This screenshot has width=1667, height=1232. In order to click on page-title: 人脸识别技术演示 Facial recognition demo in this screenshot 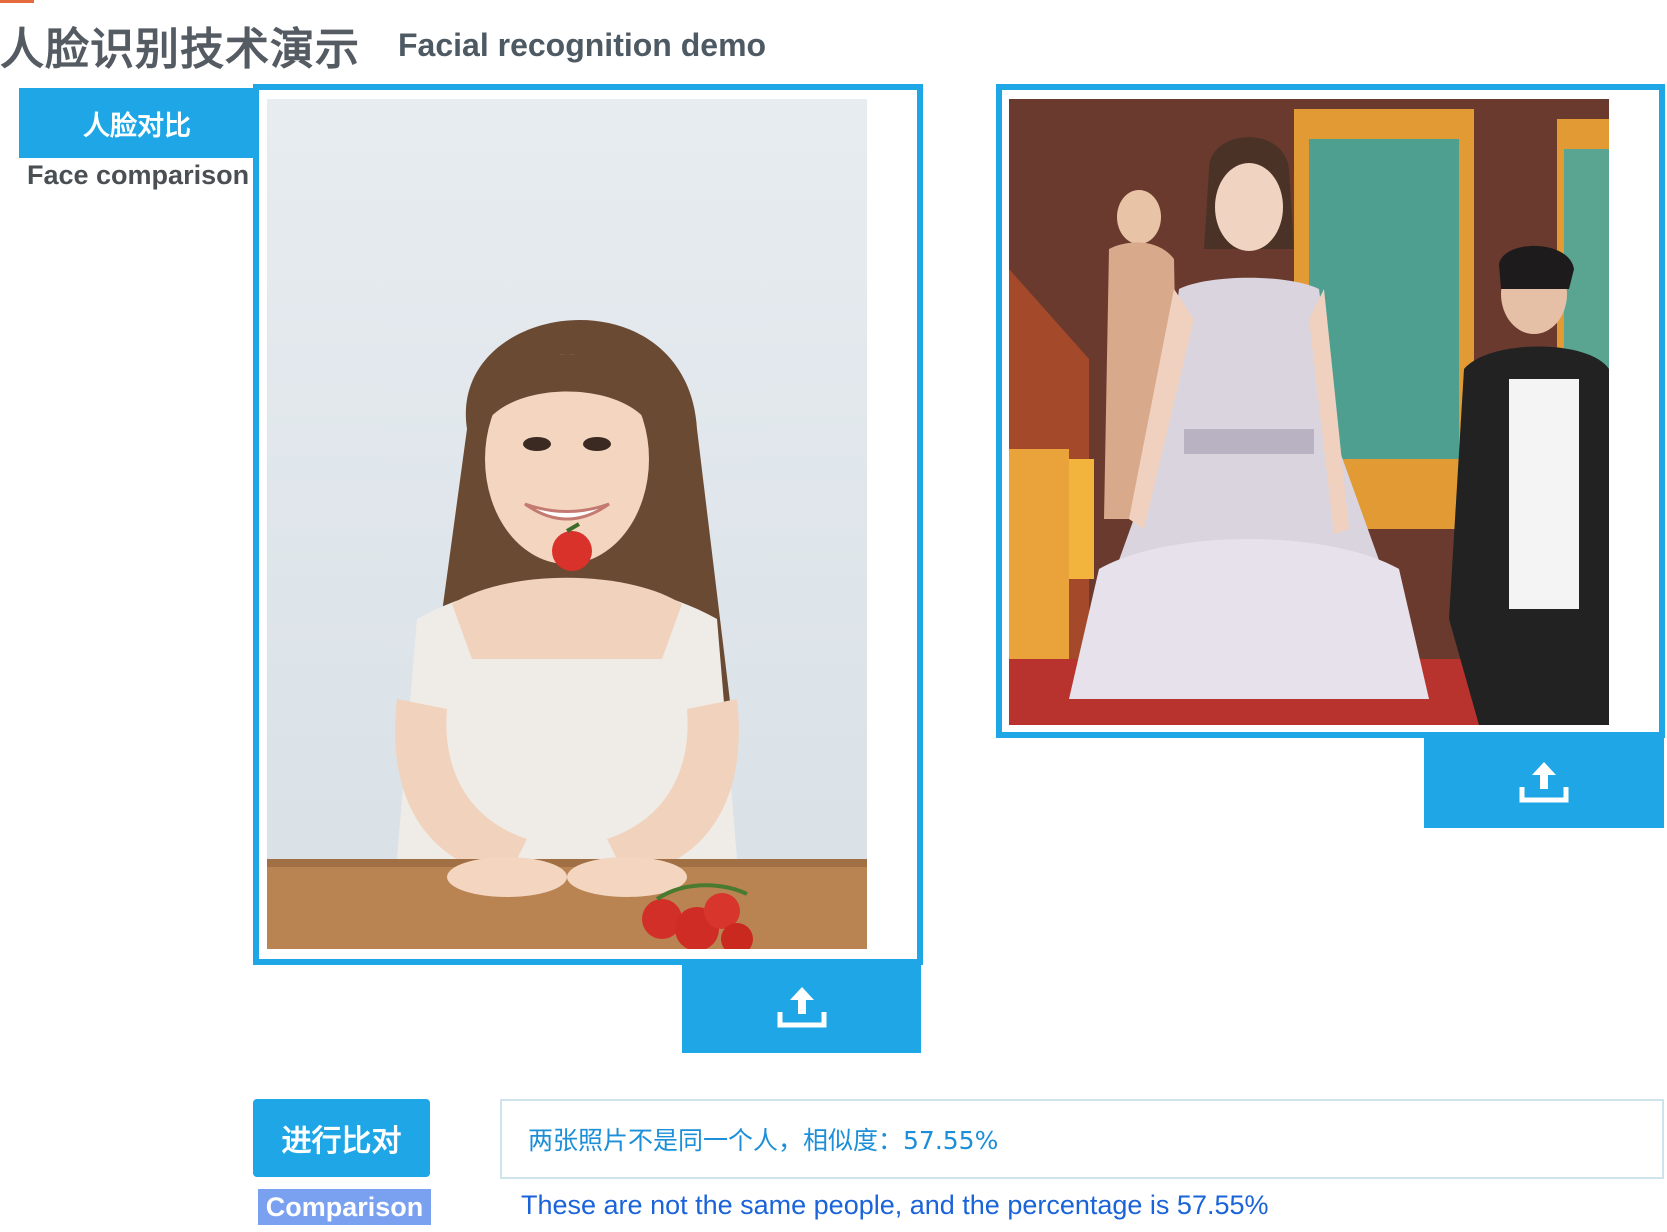, I will do `click(383, 45)`.